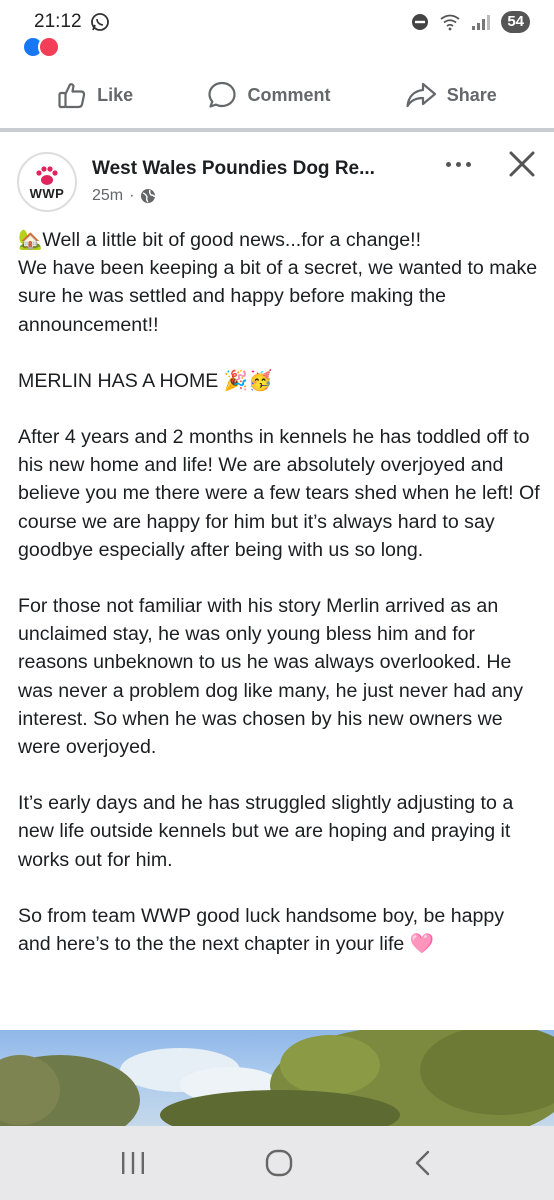 This screenshot has width=554, height=1200. I want to click on thumbs-up-icon, so click(72, 96).